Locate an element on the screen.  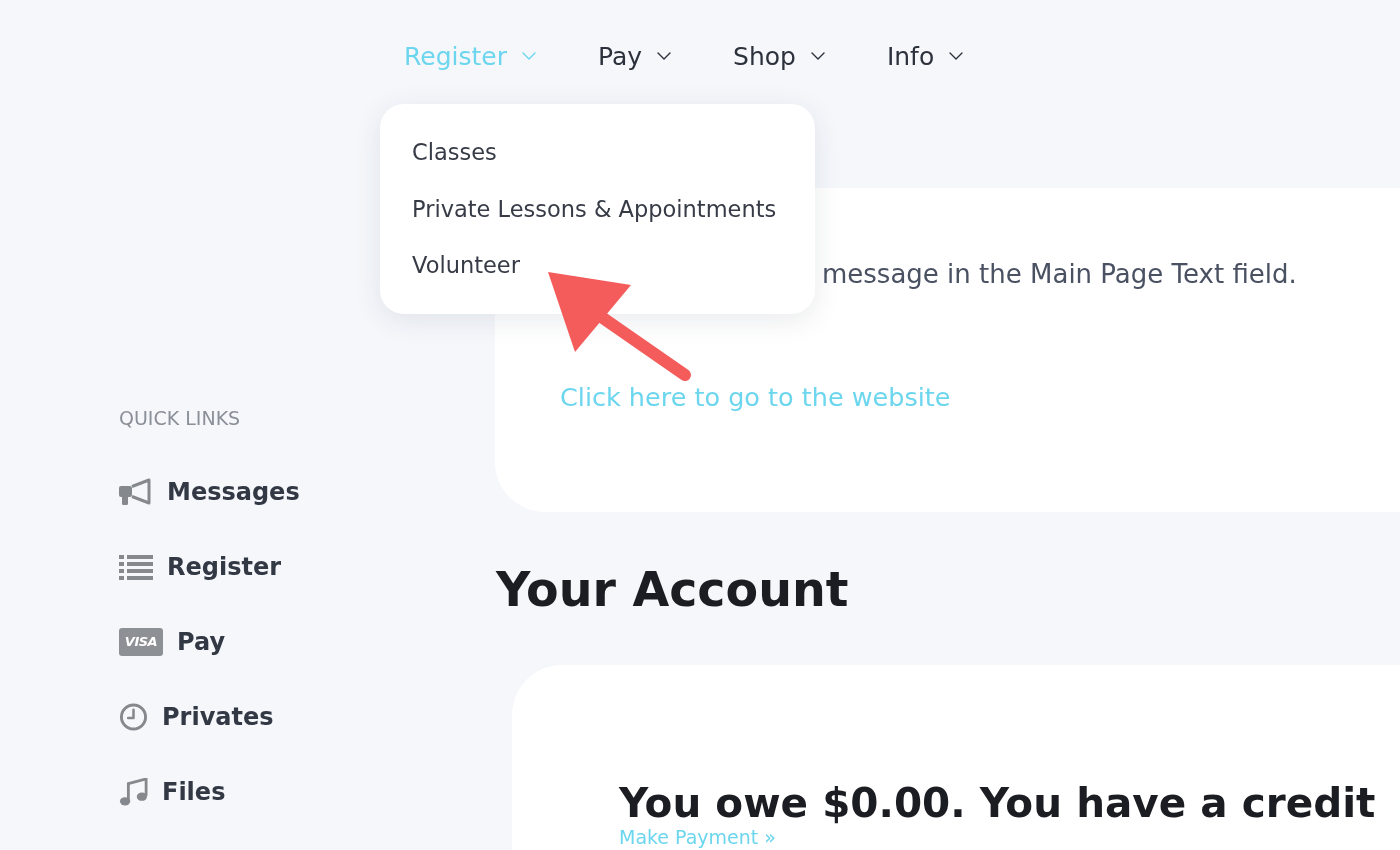
megaphone-icon is located at coordinates (136, 491).